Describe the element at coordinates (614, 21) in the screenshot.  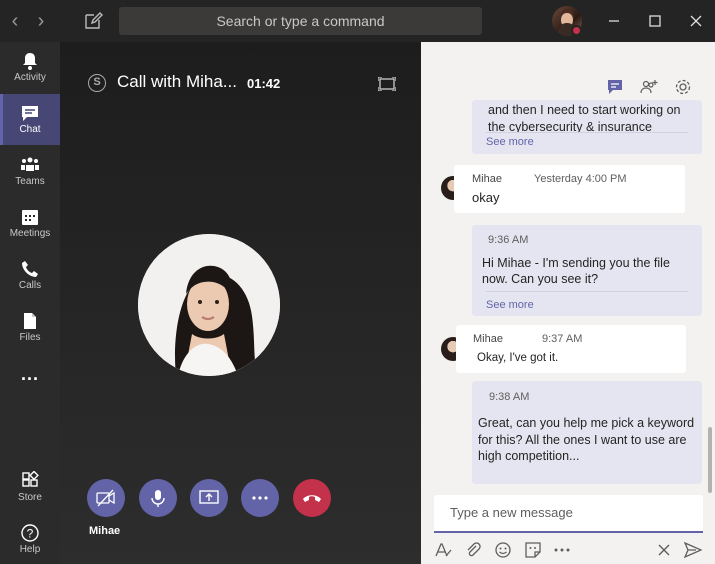
I see `minimize-icon` at that location.